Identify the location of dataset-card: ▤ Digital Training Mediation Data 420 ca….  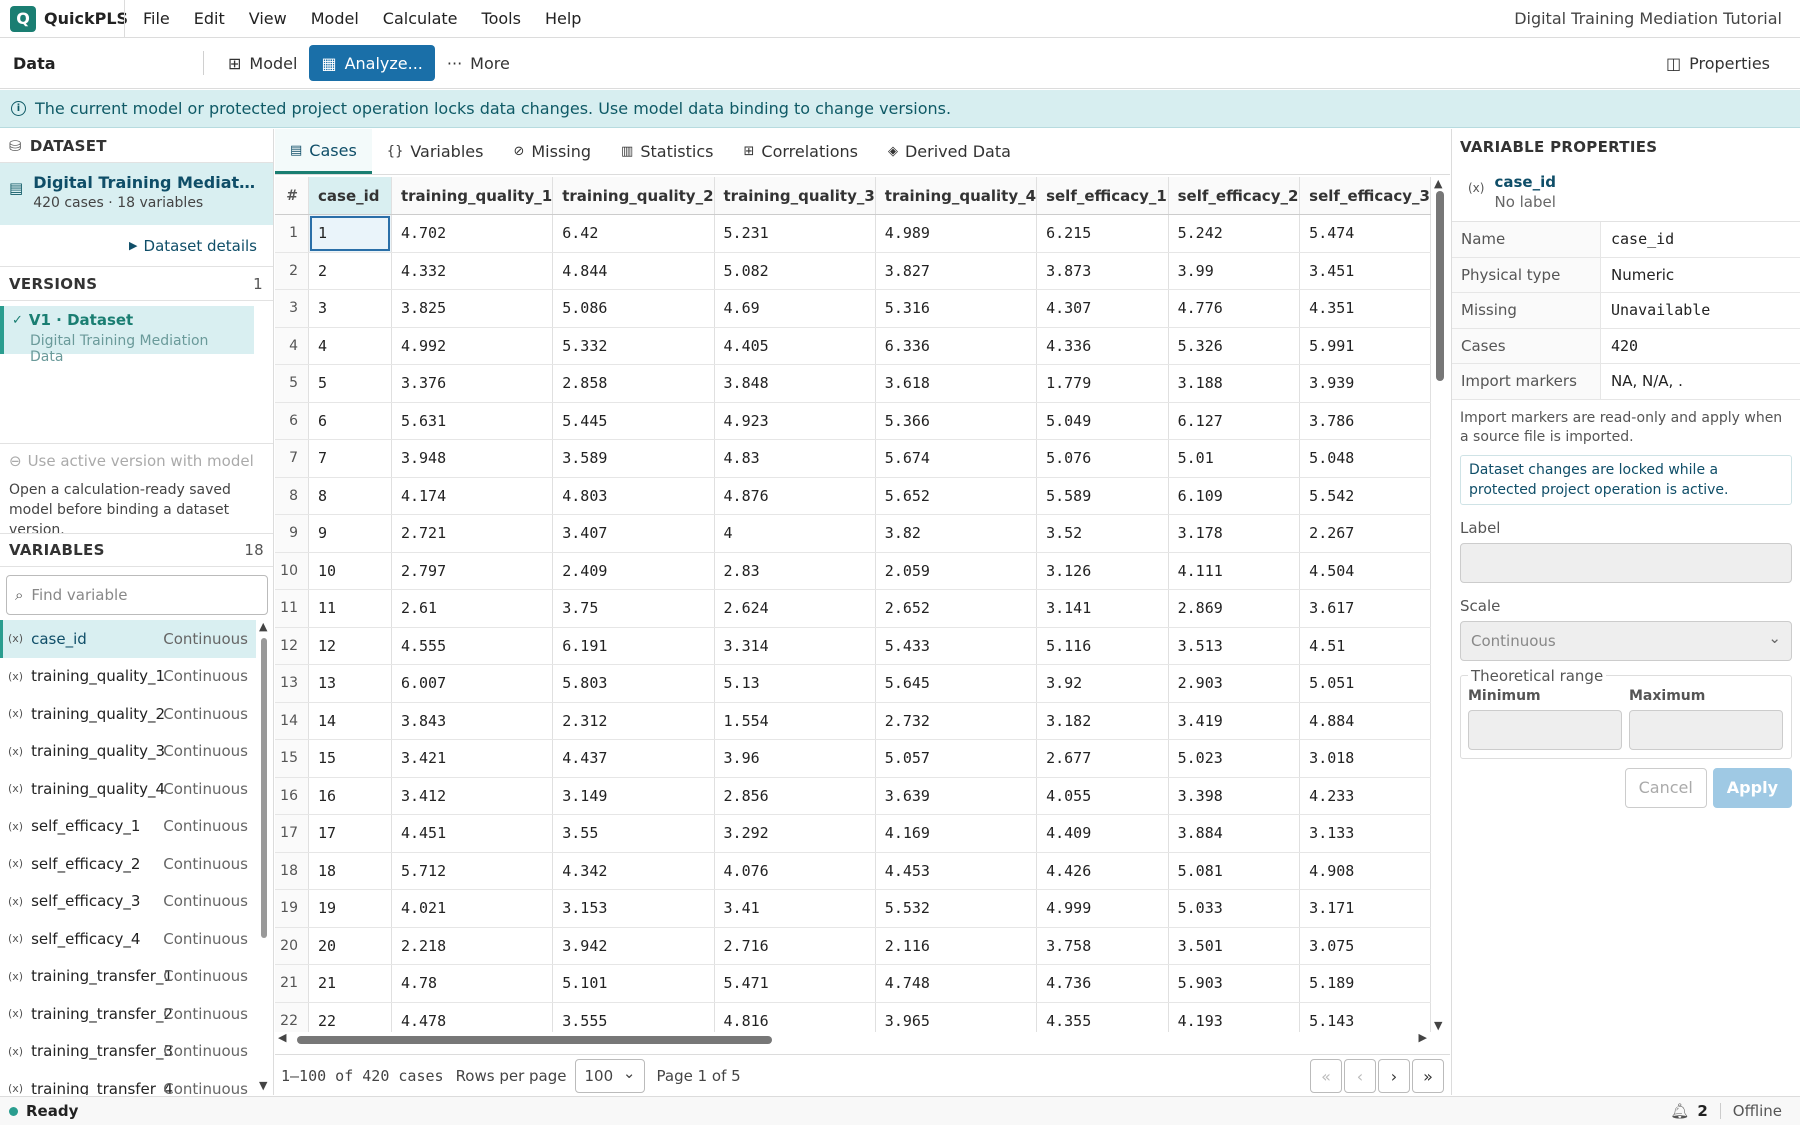
(136, 194).